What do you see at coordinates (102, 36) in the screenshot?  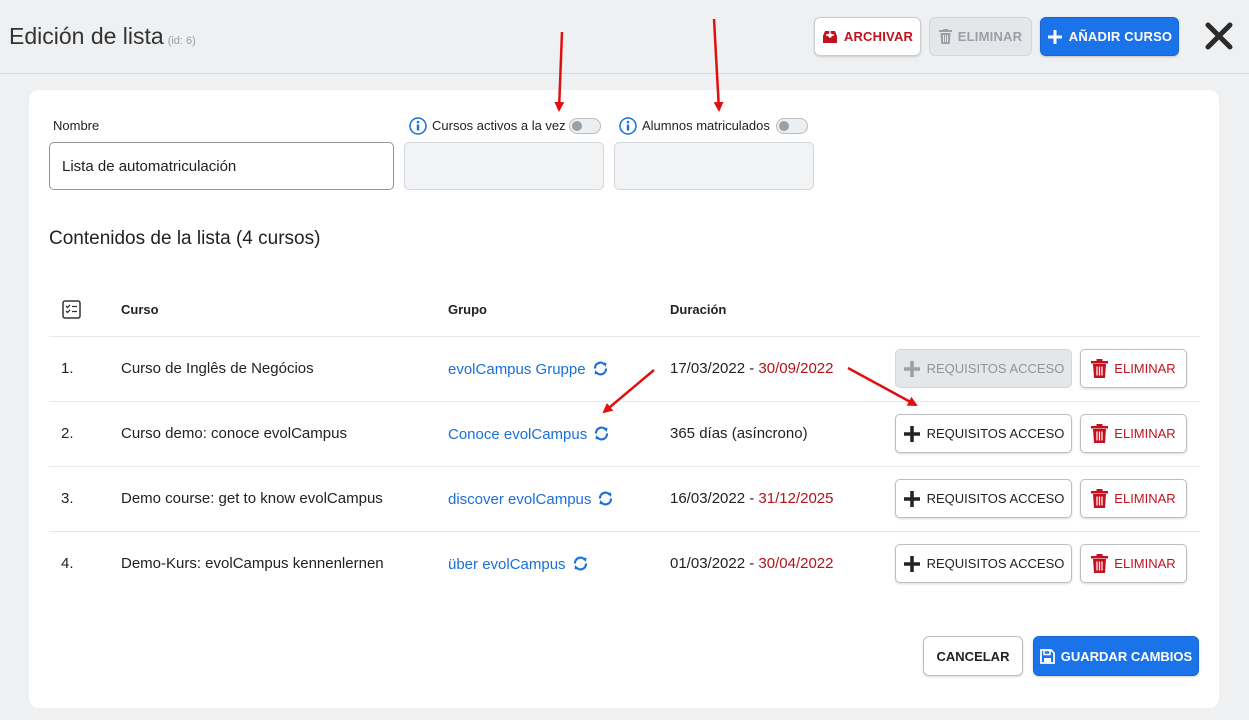 I see `page-title: Edición de lista (id: 6)` at bounding box center [102, 36].